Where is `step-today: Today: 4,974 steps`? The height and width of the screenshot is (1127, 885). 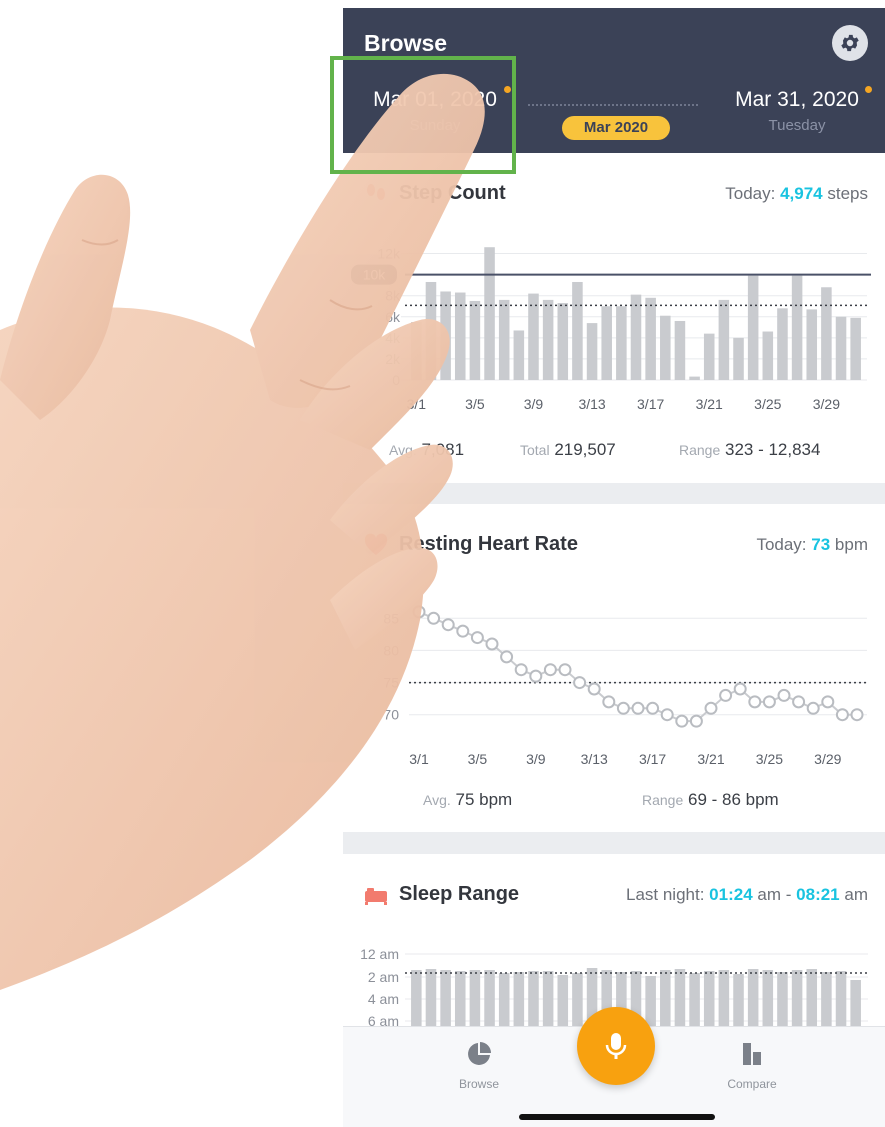 step-today: Today: 4,974 steps is located at coordinates (796, 194).